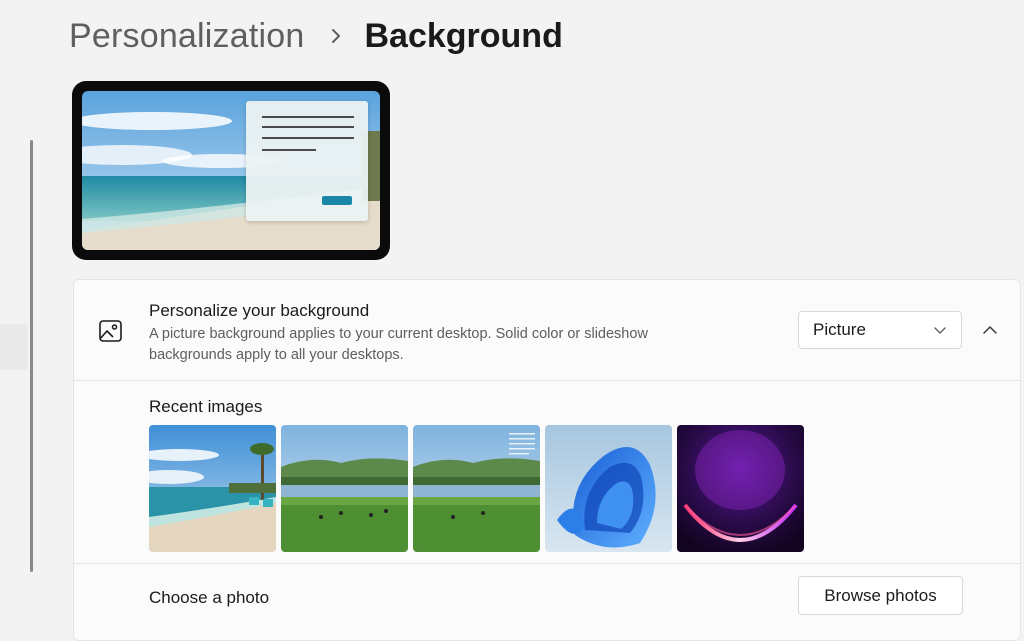 This screenshot has width=1024, height=641. Describe the element at coordinates (839, 329) in the screenshot. I see `dropdown-selected-value: Picture` at that location.